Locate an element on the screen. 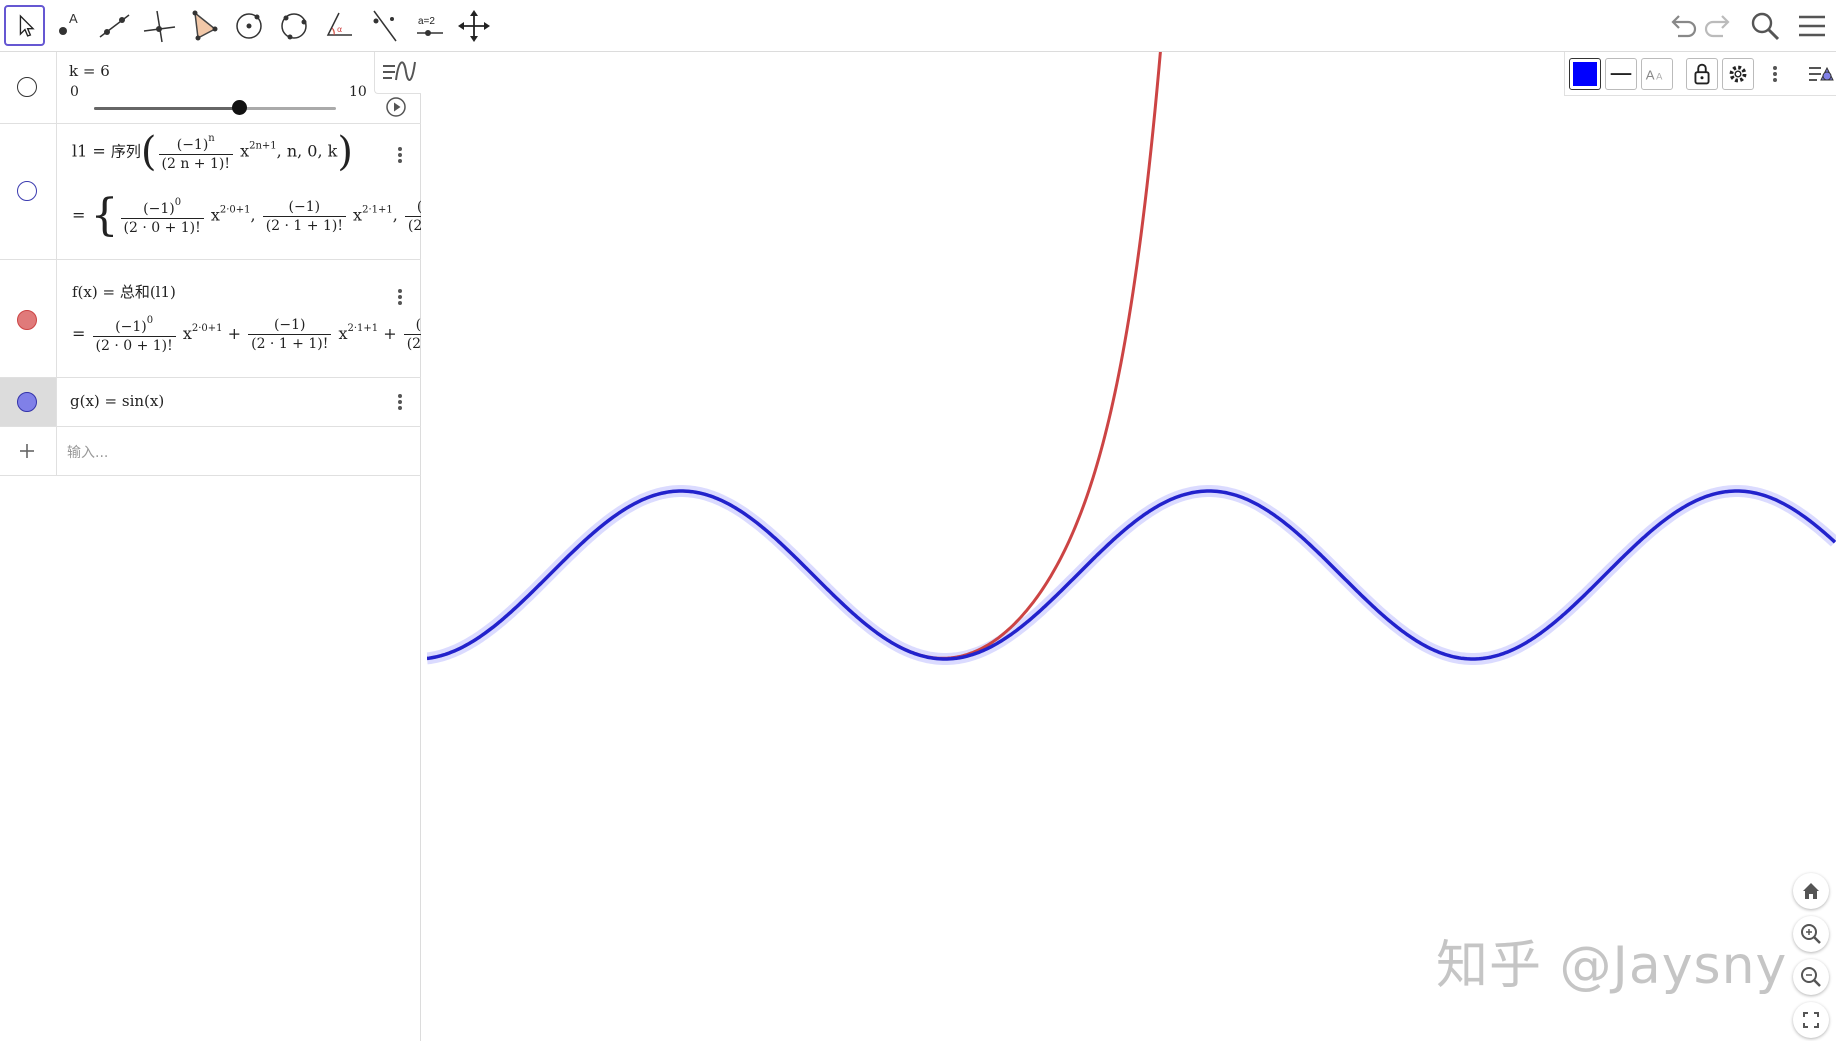 This screenshot has width=1836, height=1041. zoom-in-button is located at coordinates (1811, 934).